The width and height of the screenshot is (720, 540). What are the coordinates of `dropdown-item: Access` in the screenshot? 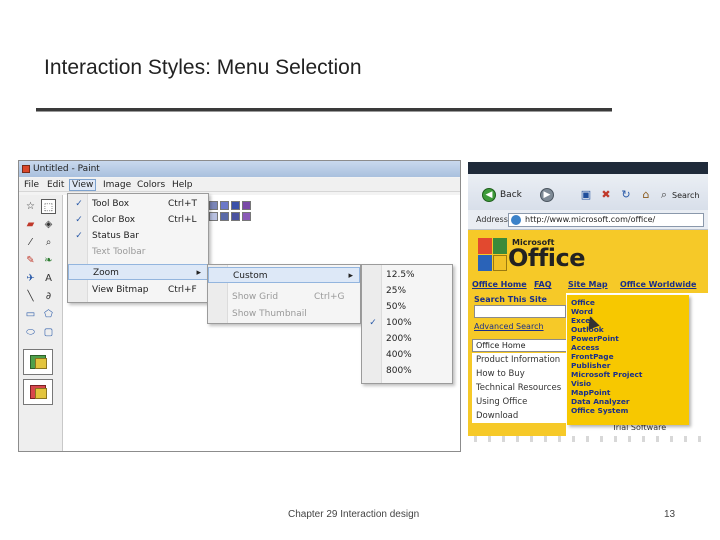 It's located at (585, 347).